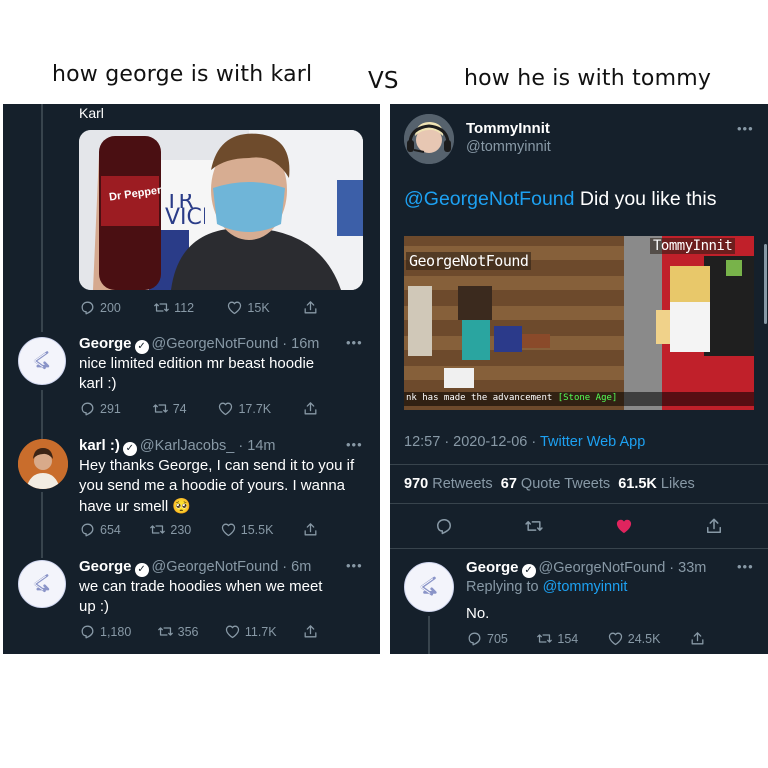  What do you see at coordinates (201, 586) in the screenshot?
I see `tweet-text-line: we can trade hoodies when we meet` at bounding box center [201, 586].